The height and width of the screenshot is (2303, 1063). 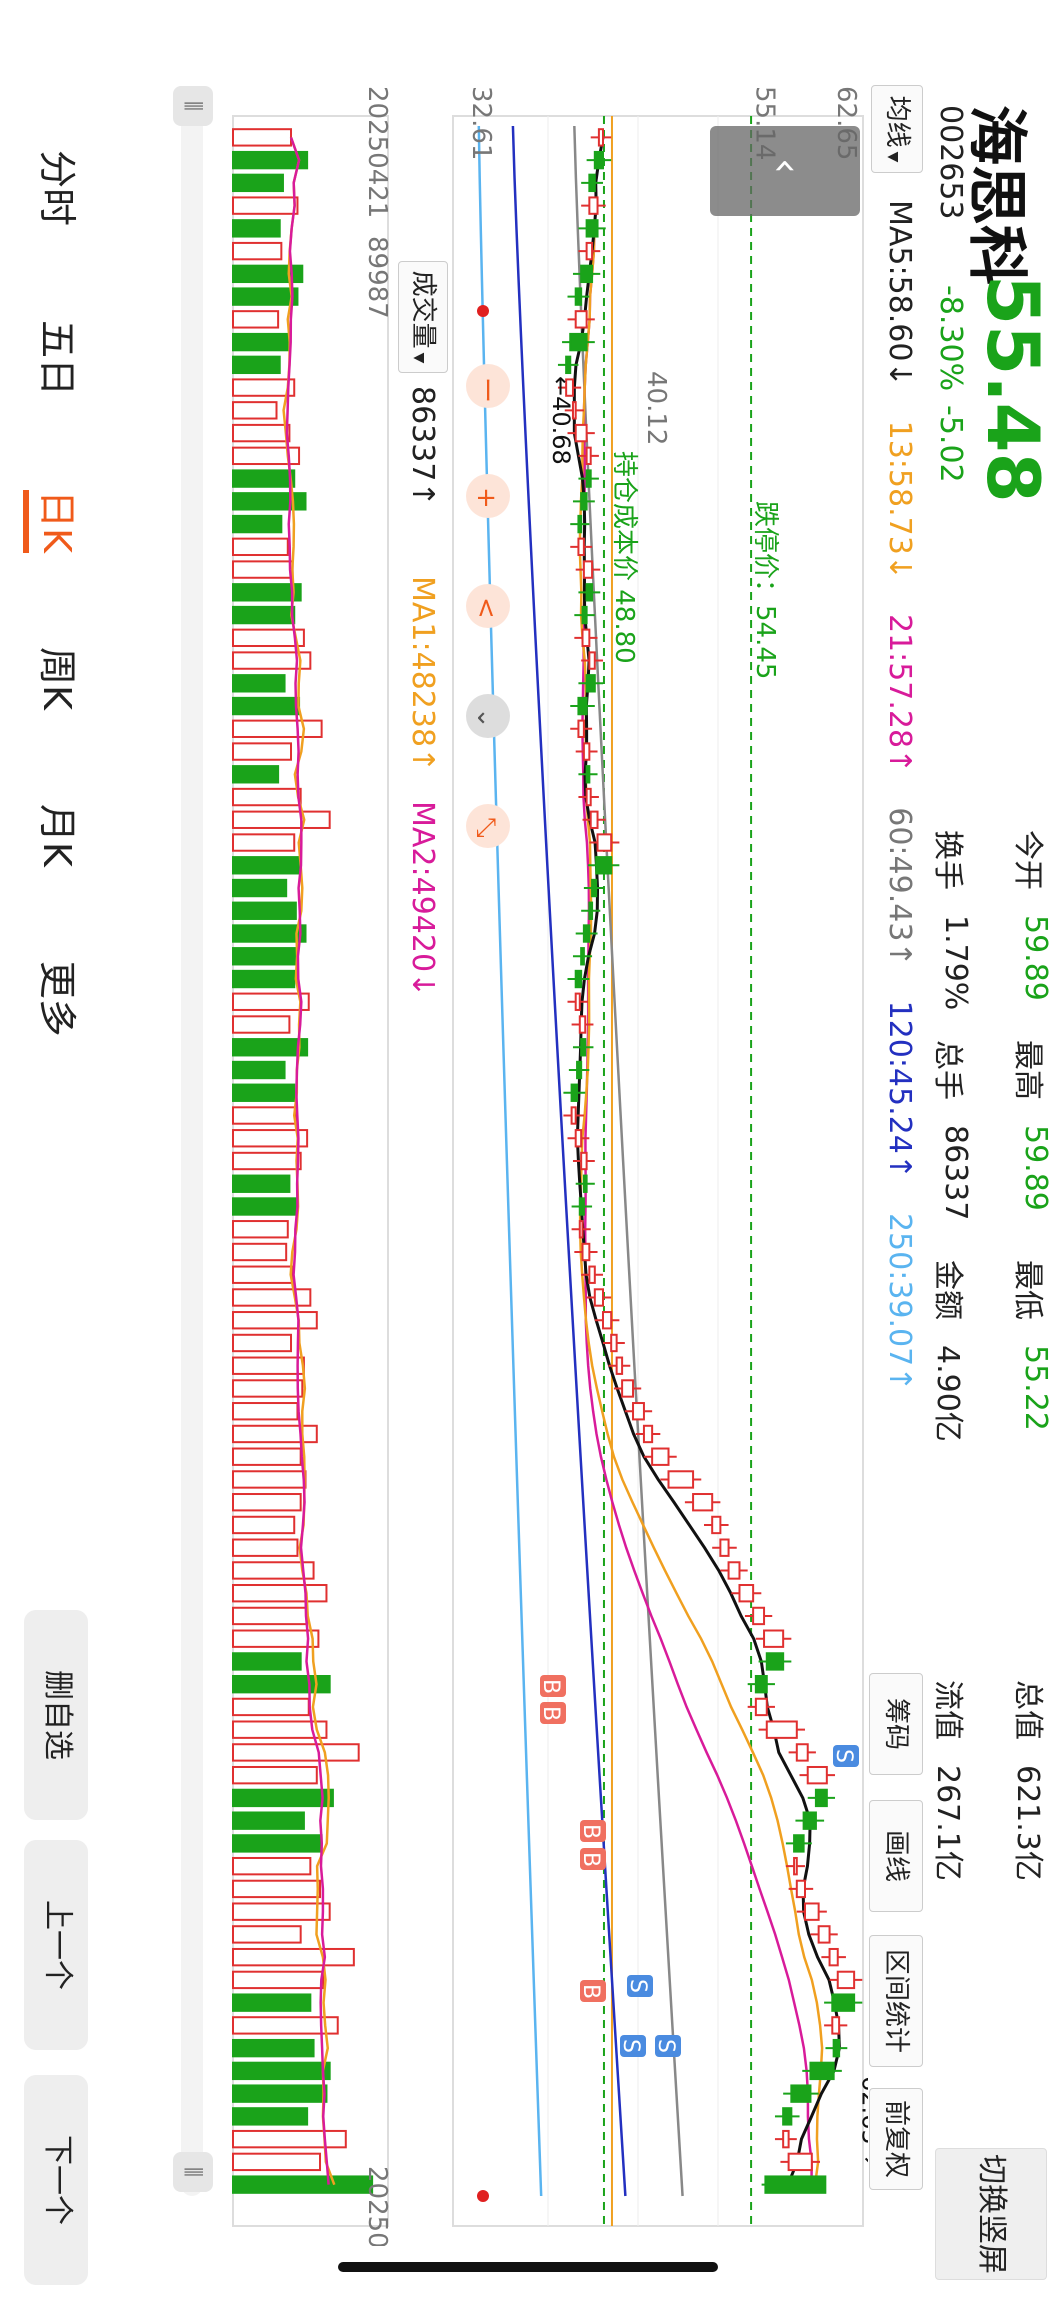 What do you see at coordinates (60, 188) in the screenshot?
I see `tab-0: 分时` at bounding box center [60, 188].